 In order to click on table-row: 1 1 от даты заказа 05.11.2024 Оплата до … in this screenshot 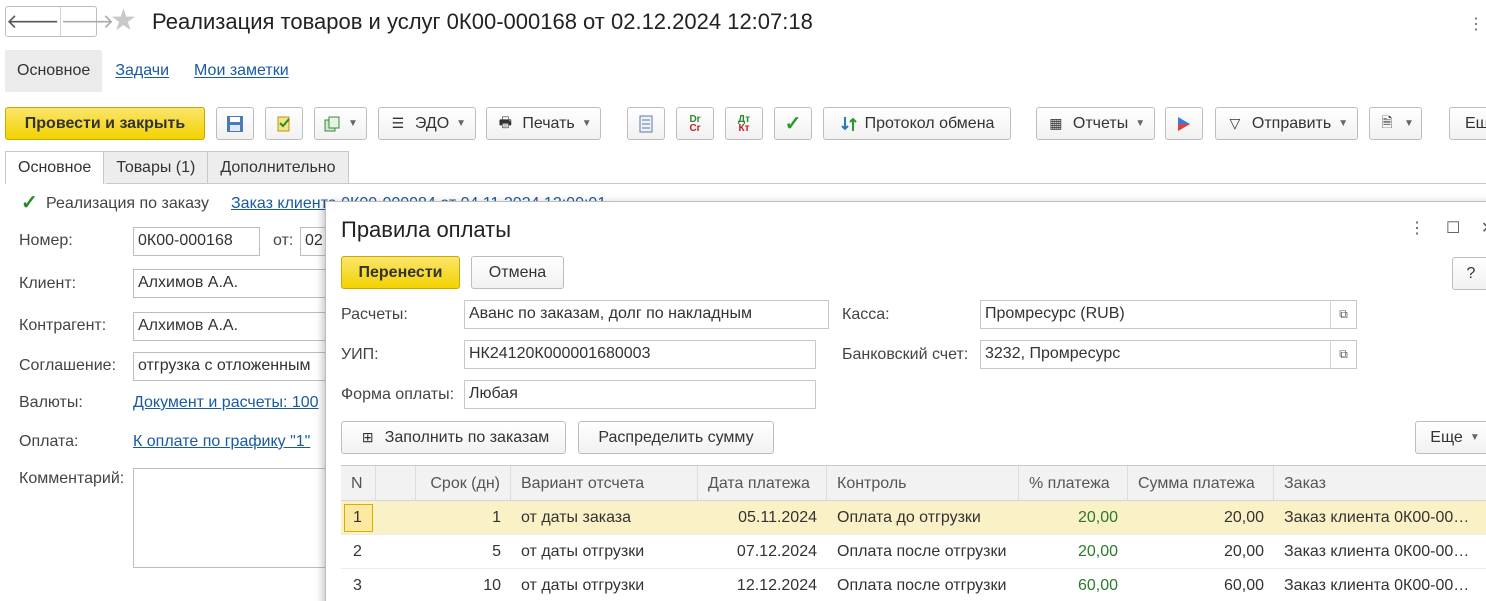, I will do `click(913, 518)`.